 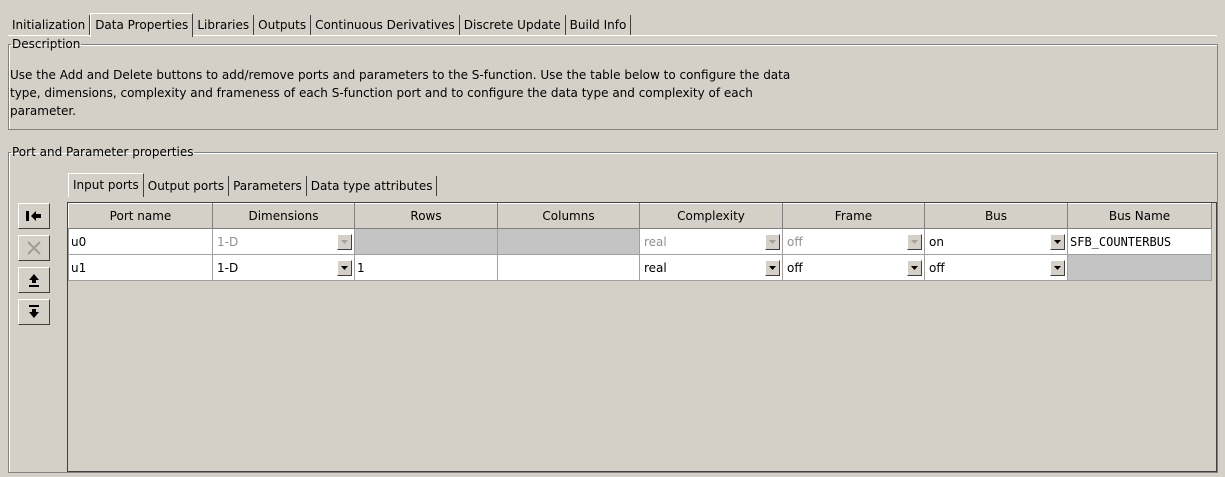 What do you see at coordinates (426, 267) in the screenshot?
I see `rows-cell: 1` at bounding box center [426, 267].